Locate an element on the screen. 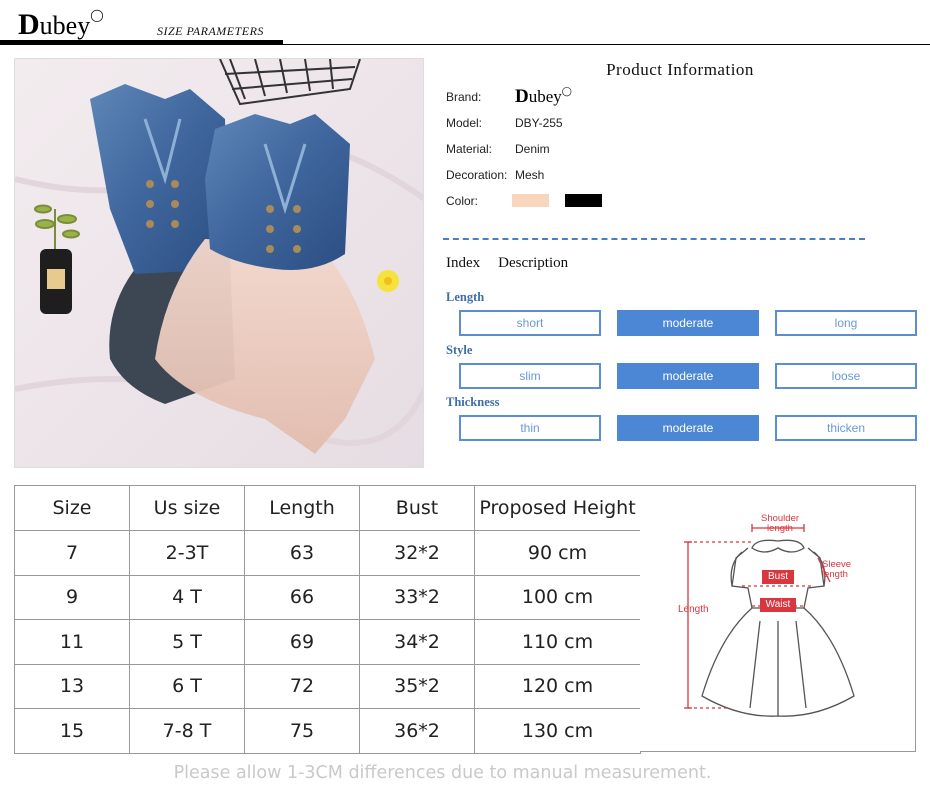  cell-height: 90 cm is located at coordinates (557, 553).